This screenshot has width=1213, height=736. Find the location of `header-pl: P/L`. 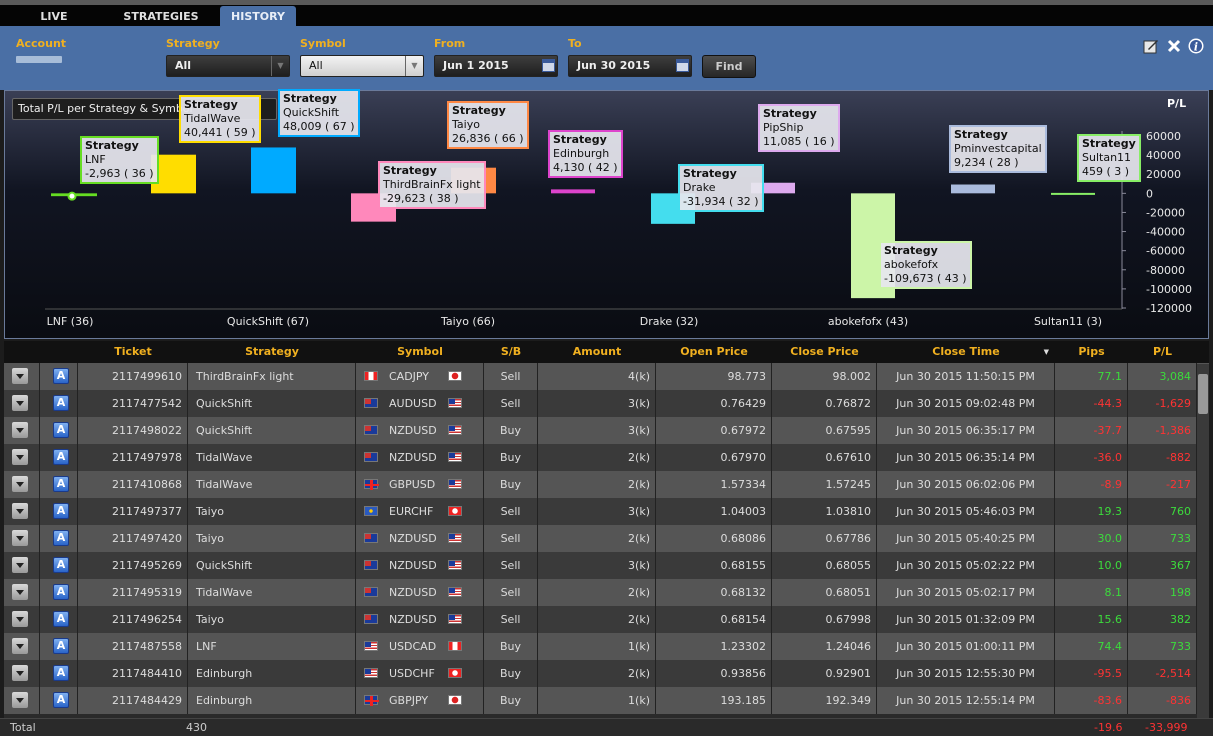

header-pl: P/L is located at coordinates (1162, 352).